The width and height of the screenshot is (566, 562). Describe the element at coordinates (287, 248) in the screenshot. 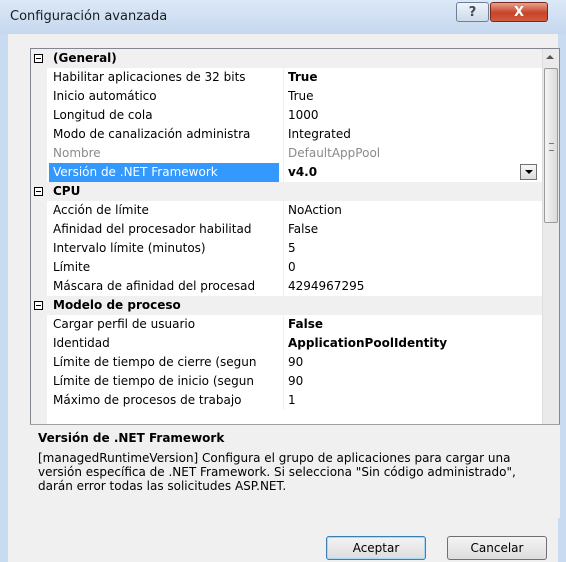

I see `property-row: Intervalo límite (minutos) 5` at that location.